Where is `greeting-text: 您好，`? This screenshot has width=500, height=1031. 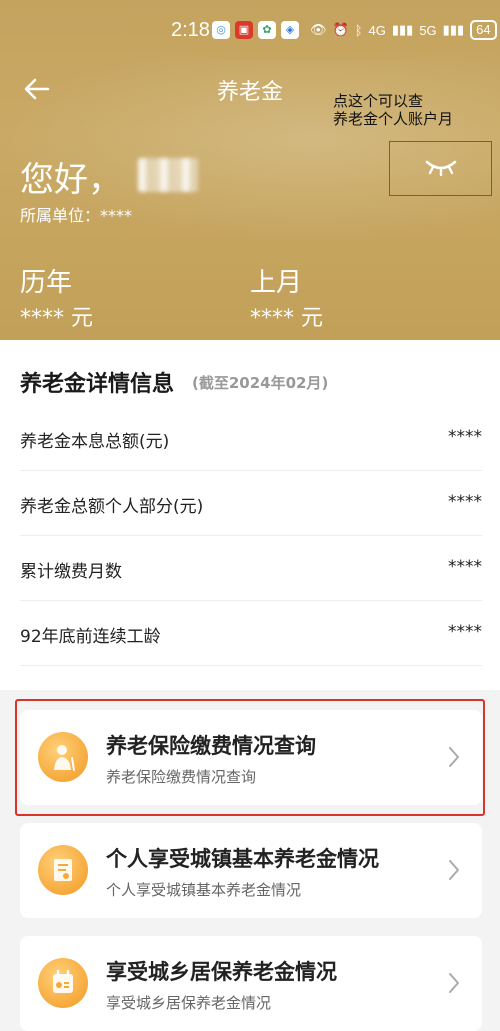
greeting-text: 您好， is located at coordinates (71, 180).